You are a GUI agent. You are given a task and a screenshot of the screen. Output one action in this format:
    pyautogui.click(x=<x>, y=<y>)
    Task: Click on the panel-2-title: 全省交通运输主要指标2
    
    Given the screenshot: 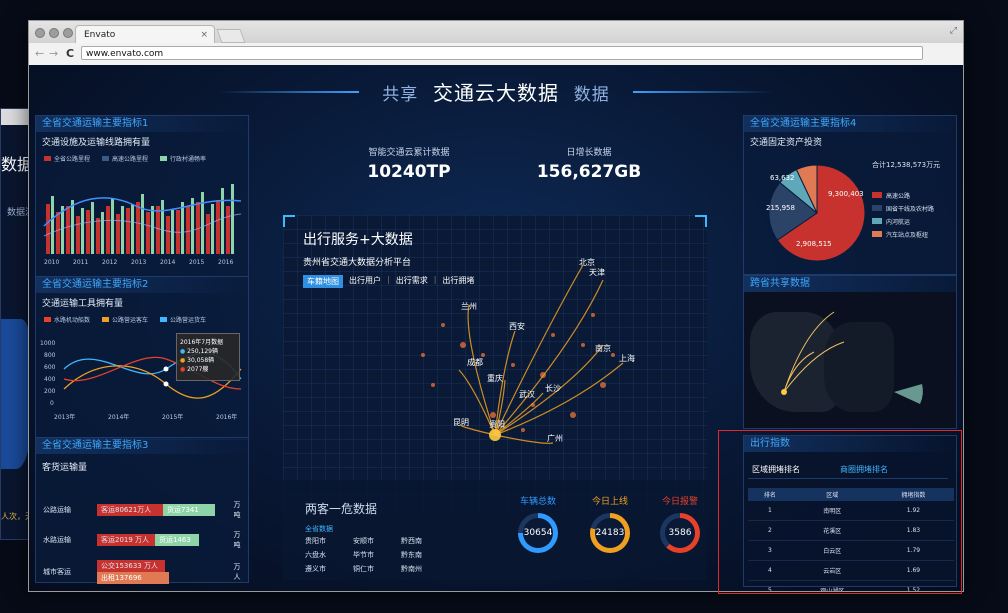 What is the action you would take?
    pyautogui.click(x=142, y=285)
    